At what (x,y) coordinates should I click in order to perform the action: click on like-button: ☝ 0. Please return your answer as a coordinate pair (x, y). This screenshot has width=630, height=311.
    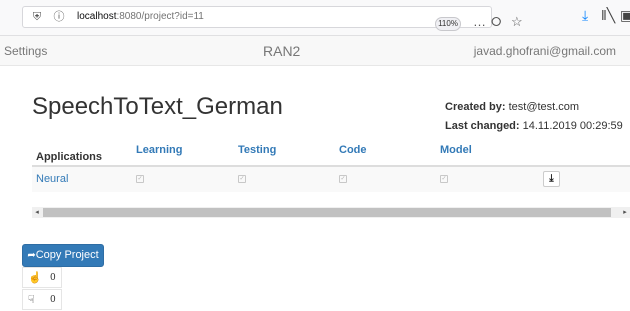
    Looking at the image, I should click on (42, 277).